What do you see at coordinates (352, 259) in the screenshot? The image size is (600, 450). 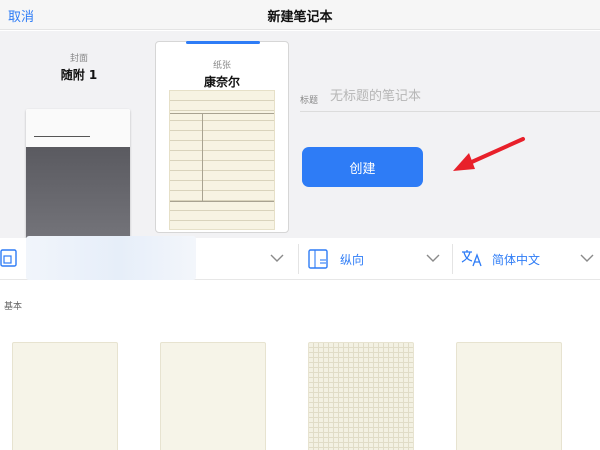 I see `orientation-selector: 纵向` at bounding box center [352, 259].